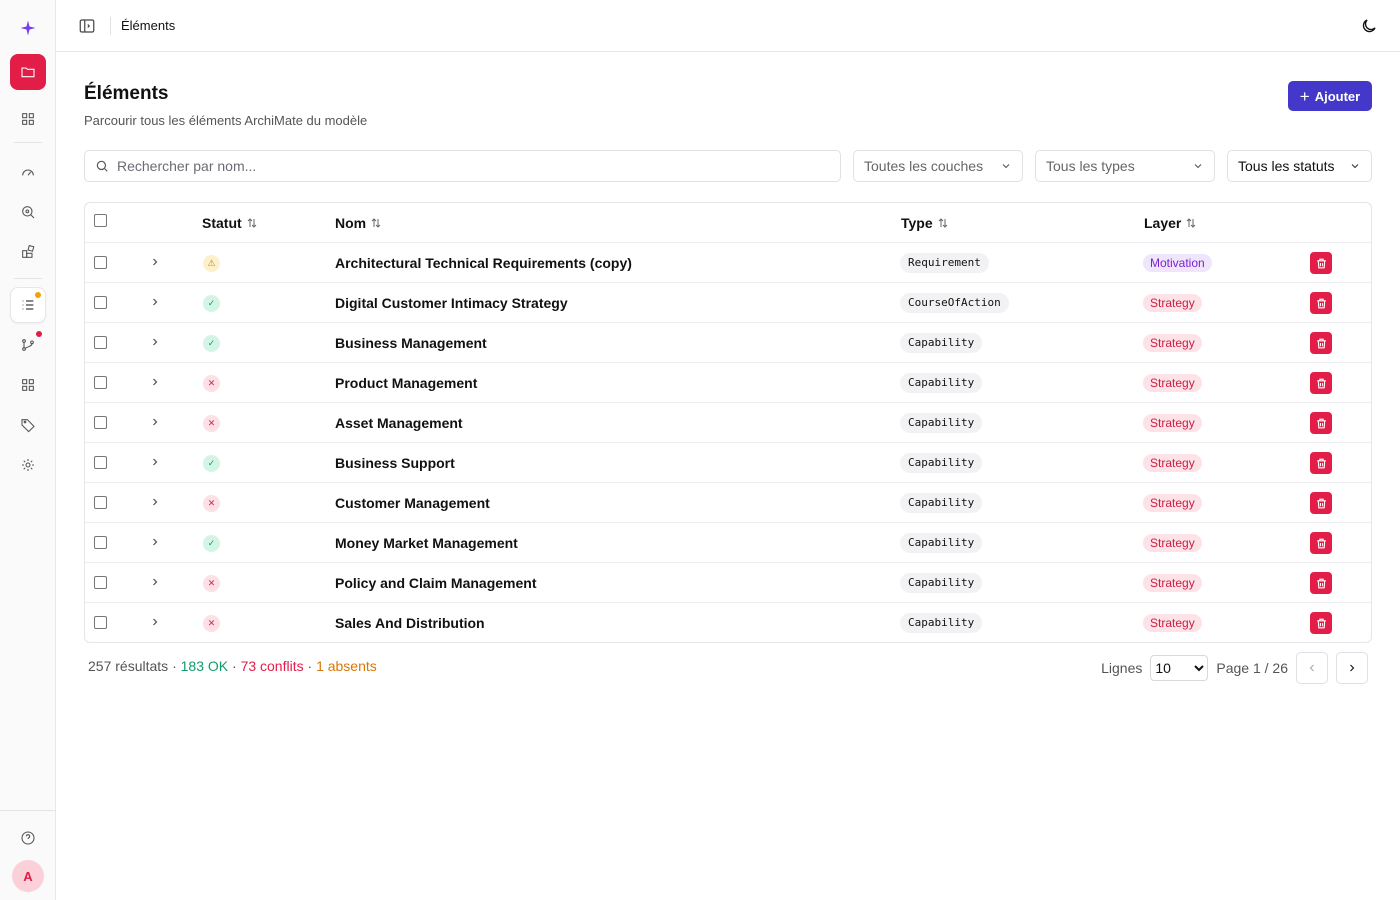  I want to click on gauge-icon, so click(28, 172).